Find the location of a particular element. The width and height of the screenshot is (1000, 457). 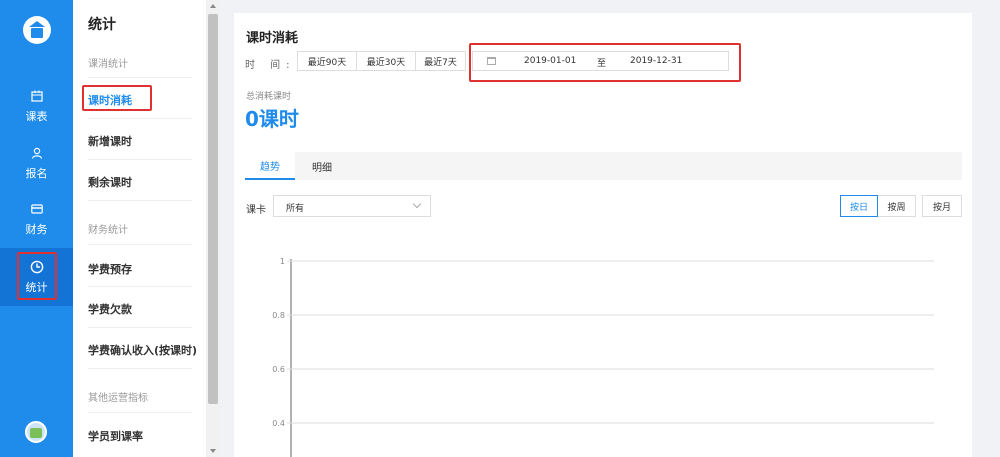

rail-item-schedule: 课表 is located at coordinates (36, 106).